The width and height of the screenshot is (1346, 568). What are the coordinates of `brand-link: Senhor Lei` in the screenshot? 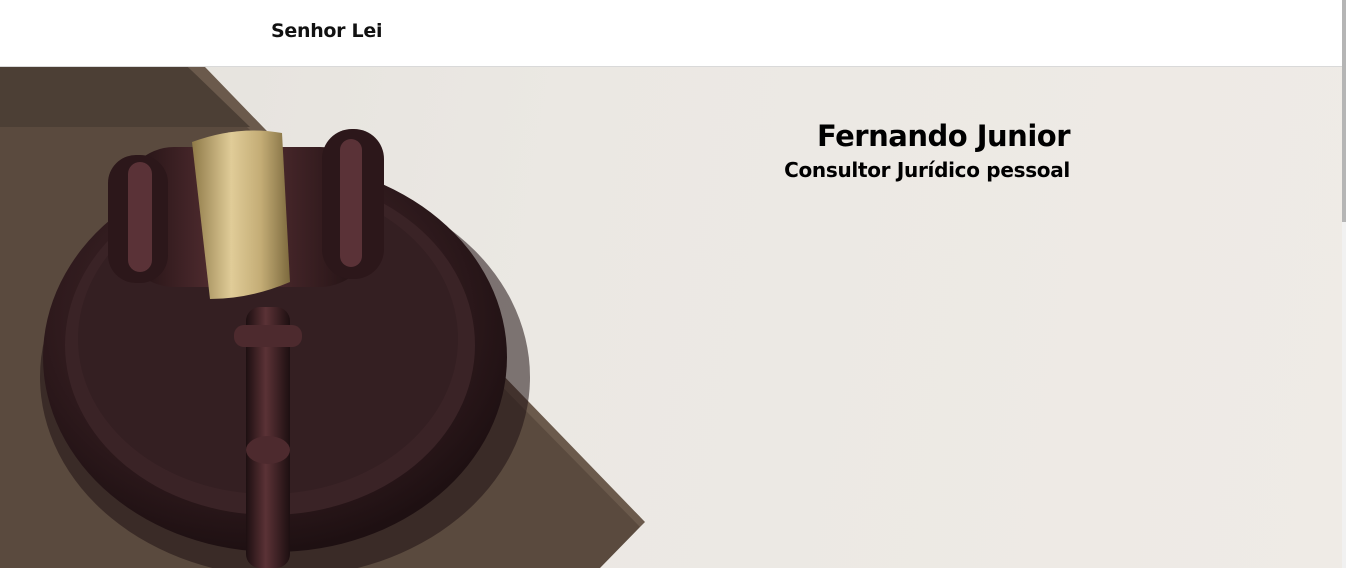 It's located at (326, 31).